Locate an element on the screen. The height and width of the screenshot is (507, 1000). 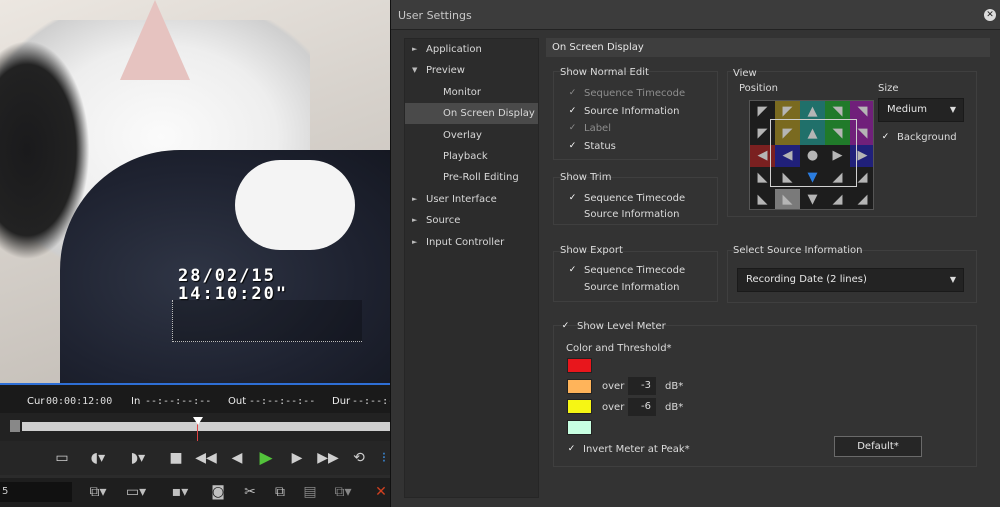
in-label: In is located at coordinates (136, 401).